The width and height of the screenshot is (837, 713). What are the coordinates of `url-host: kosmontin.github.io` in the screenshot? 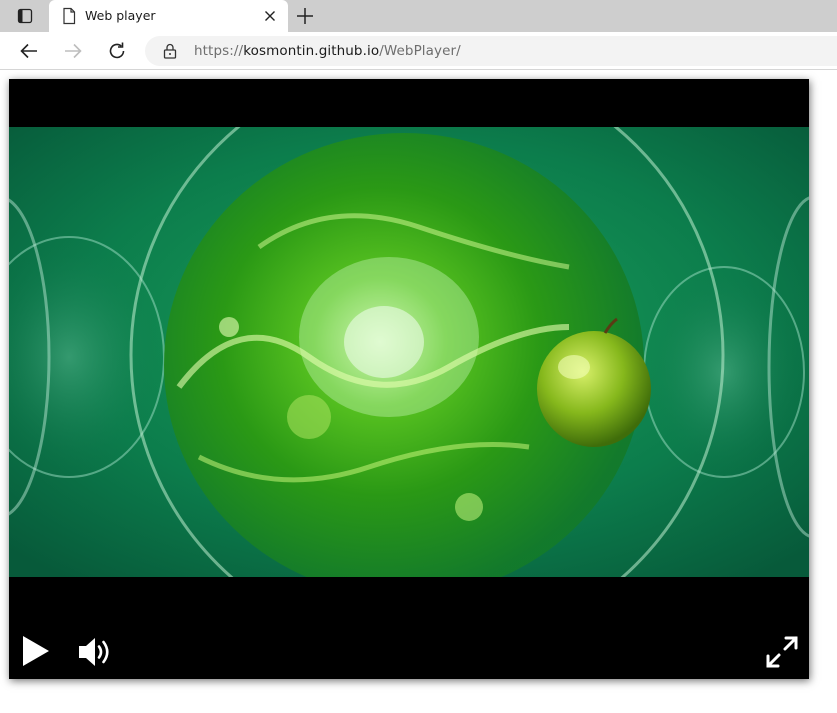 It's located at (311, 51).